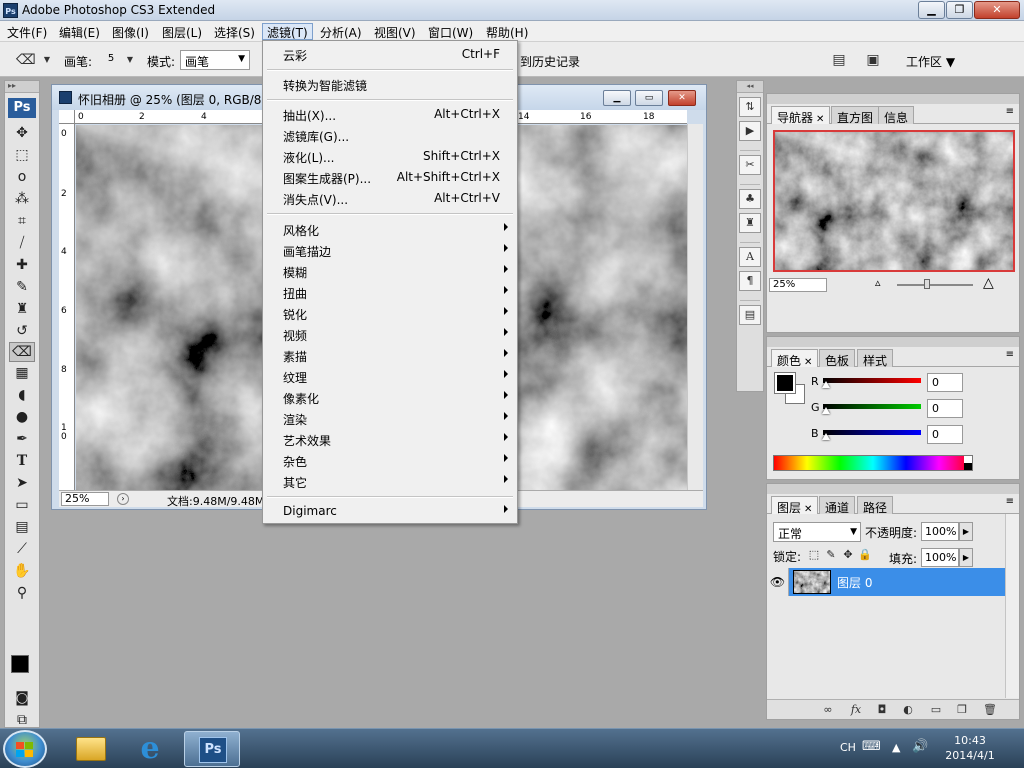  What do you see at coordinates (27, 31) in the screenshot?
I see `menu-file: 文件(F)` at bounding box center [27, 31].